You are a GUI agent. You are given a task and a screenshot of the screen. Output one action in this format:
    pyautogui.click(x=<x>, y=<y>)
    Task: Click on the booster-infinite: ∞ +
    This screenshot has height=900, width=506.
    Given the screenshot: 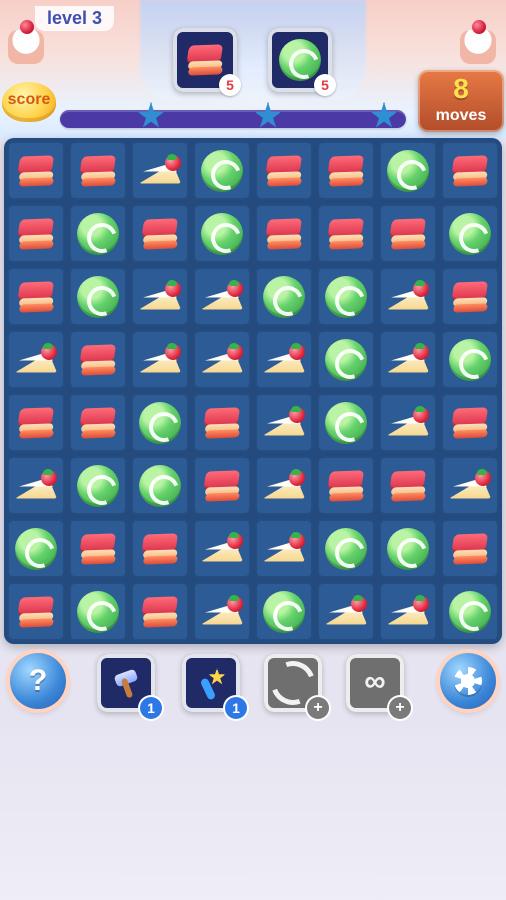 What is the action you would take?
    pyautogui.click(x=378, y=686)
    